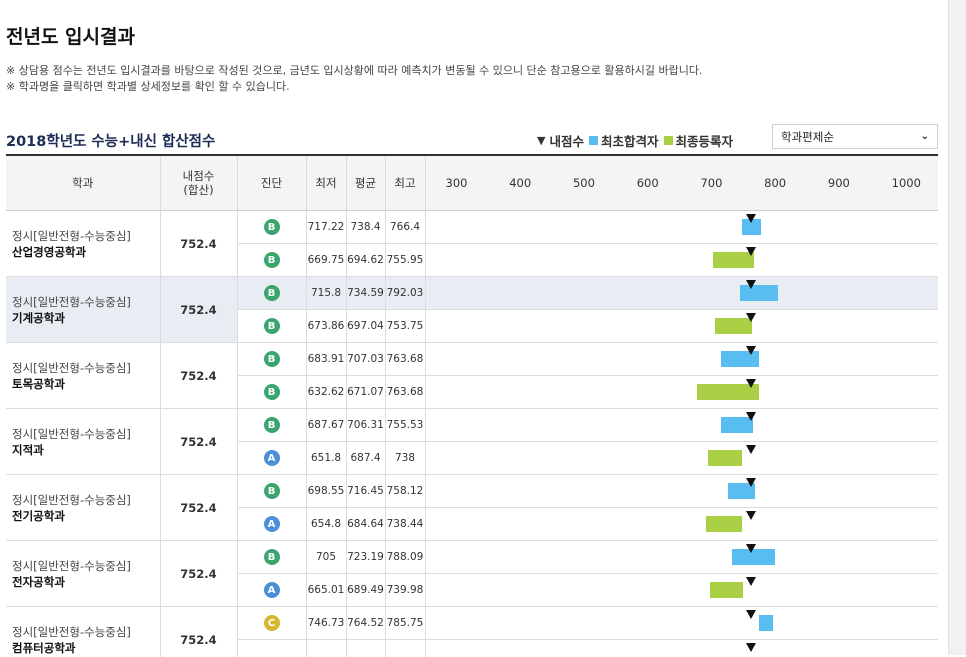 This screenshot has height=657, width=966. I want to click on min-score-cell: 654.8, so click(326, 524).